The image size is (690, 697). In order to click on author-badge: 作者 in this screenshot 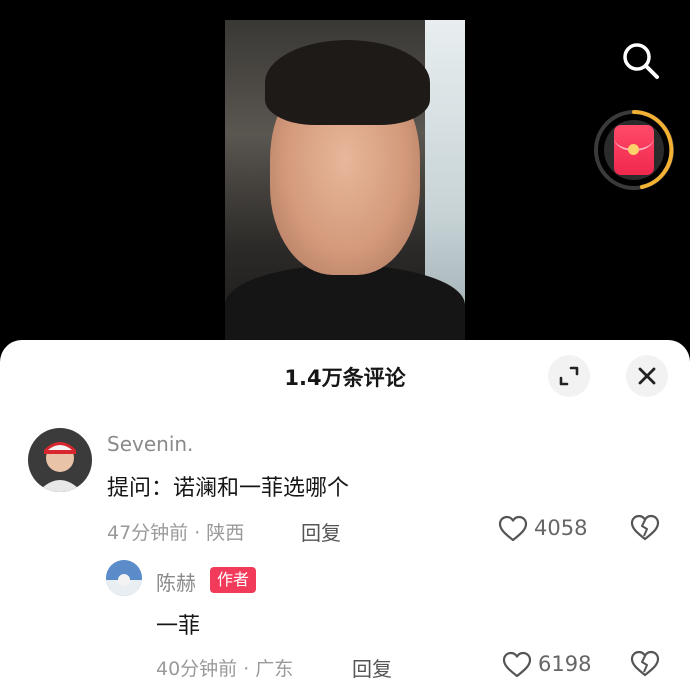, I will do `click(233, 580)`.